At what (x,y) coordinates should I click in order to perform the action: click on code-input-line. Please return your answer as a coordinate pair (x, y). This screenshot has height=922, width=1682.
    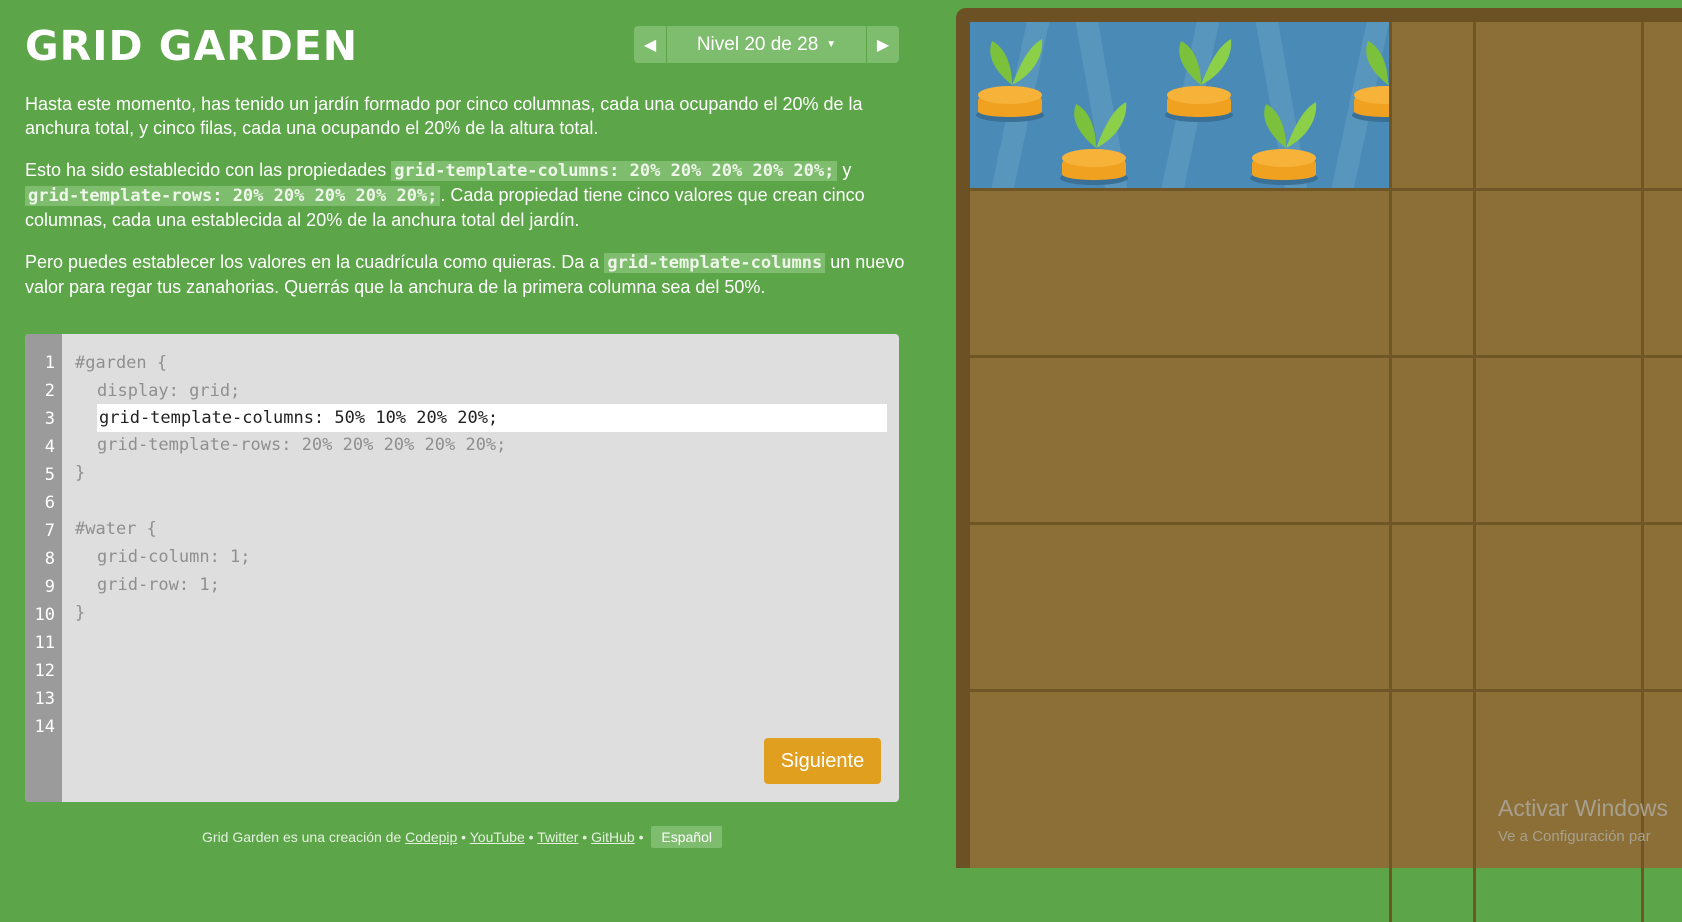
    Looking at the image, I should click on (492, 418).